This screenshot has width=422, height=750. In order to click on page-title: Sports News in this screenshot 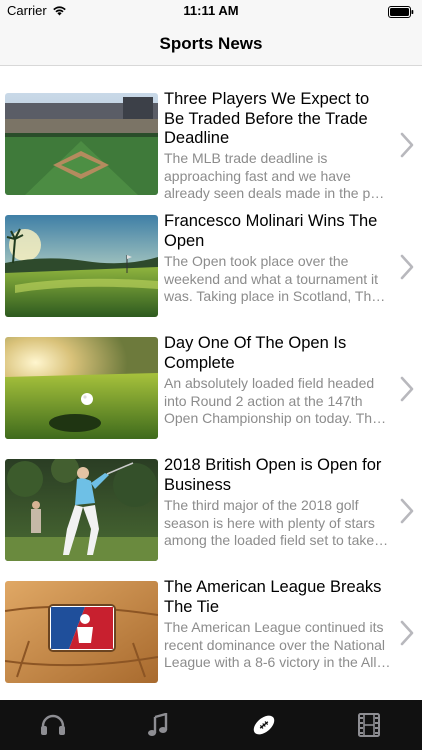, I will do `click(211, 43)`.